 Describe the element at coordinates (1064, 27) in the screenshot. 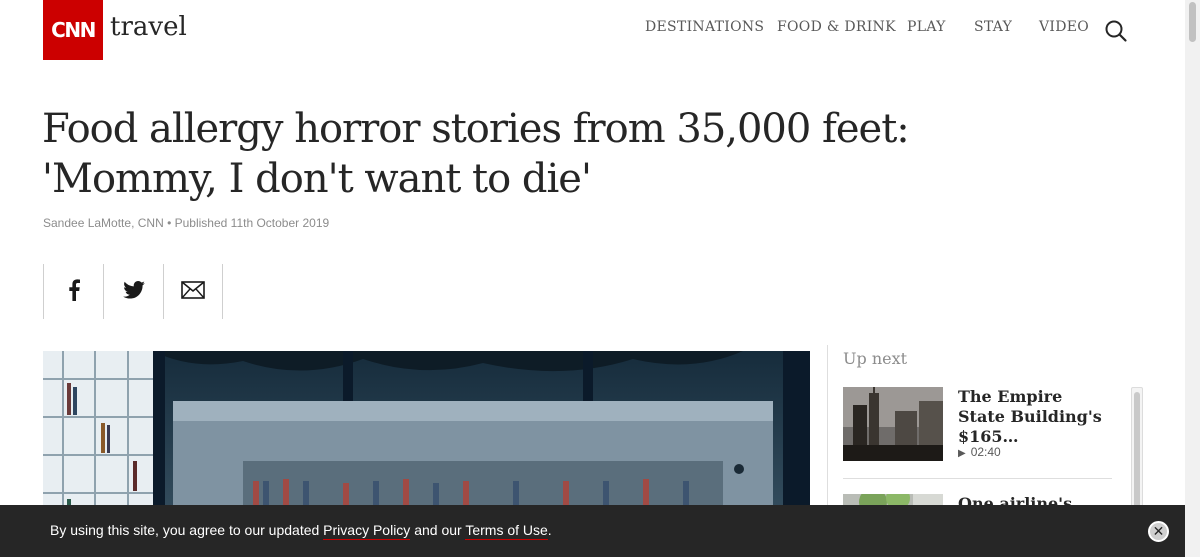

I see `nav-video: VIDEO` at that location.